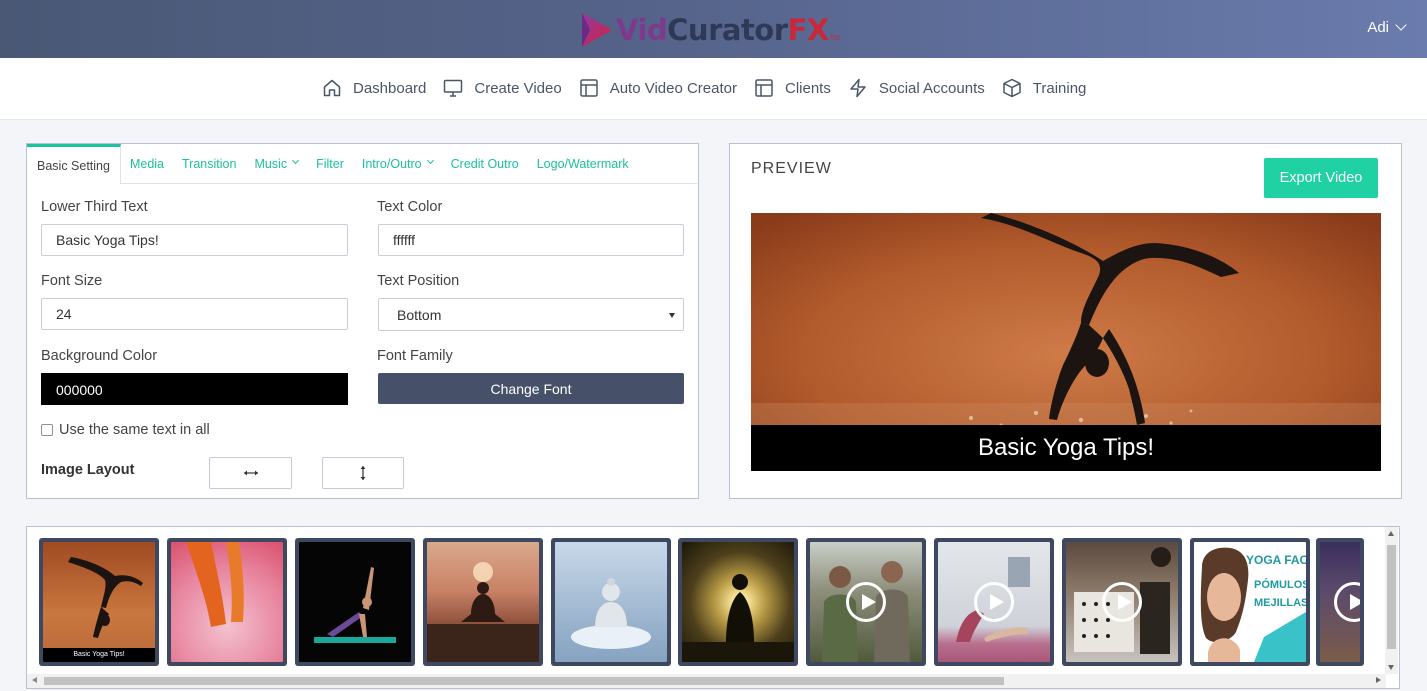 The image size is (1427, 691). I want to click on brand-name: VidCuratorFX, so click(722, 30).